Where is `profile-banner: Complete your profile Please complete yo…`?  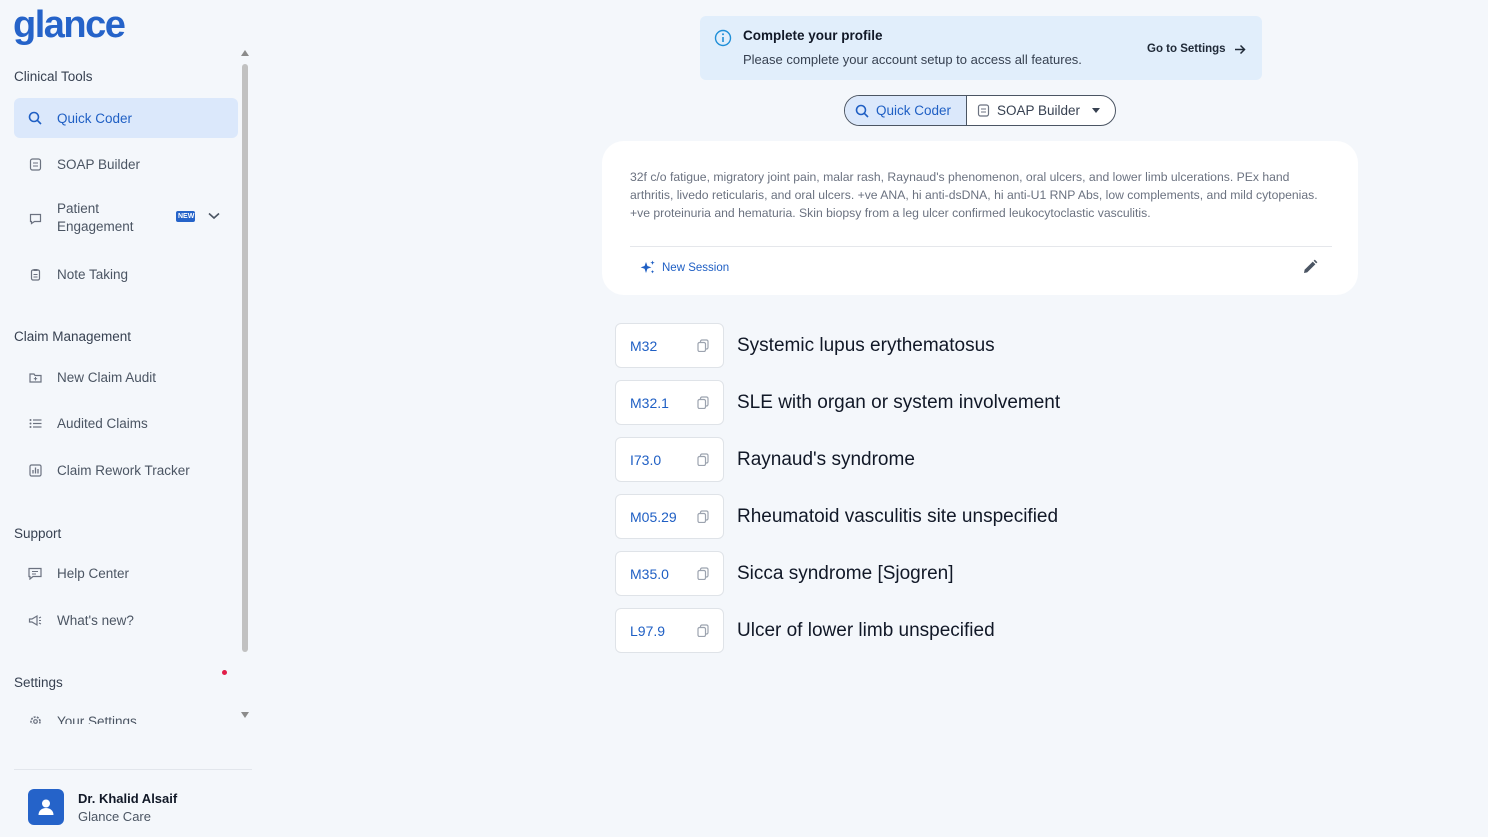
profile-banner: Complete your profile Please complete yo… is located at coordinates (981, 48).